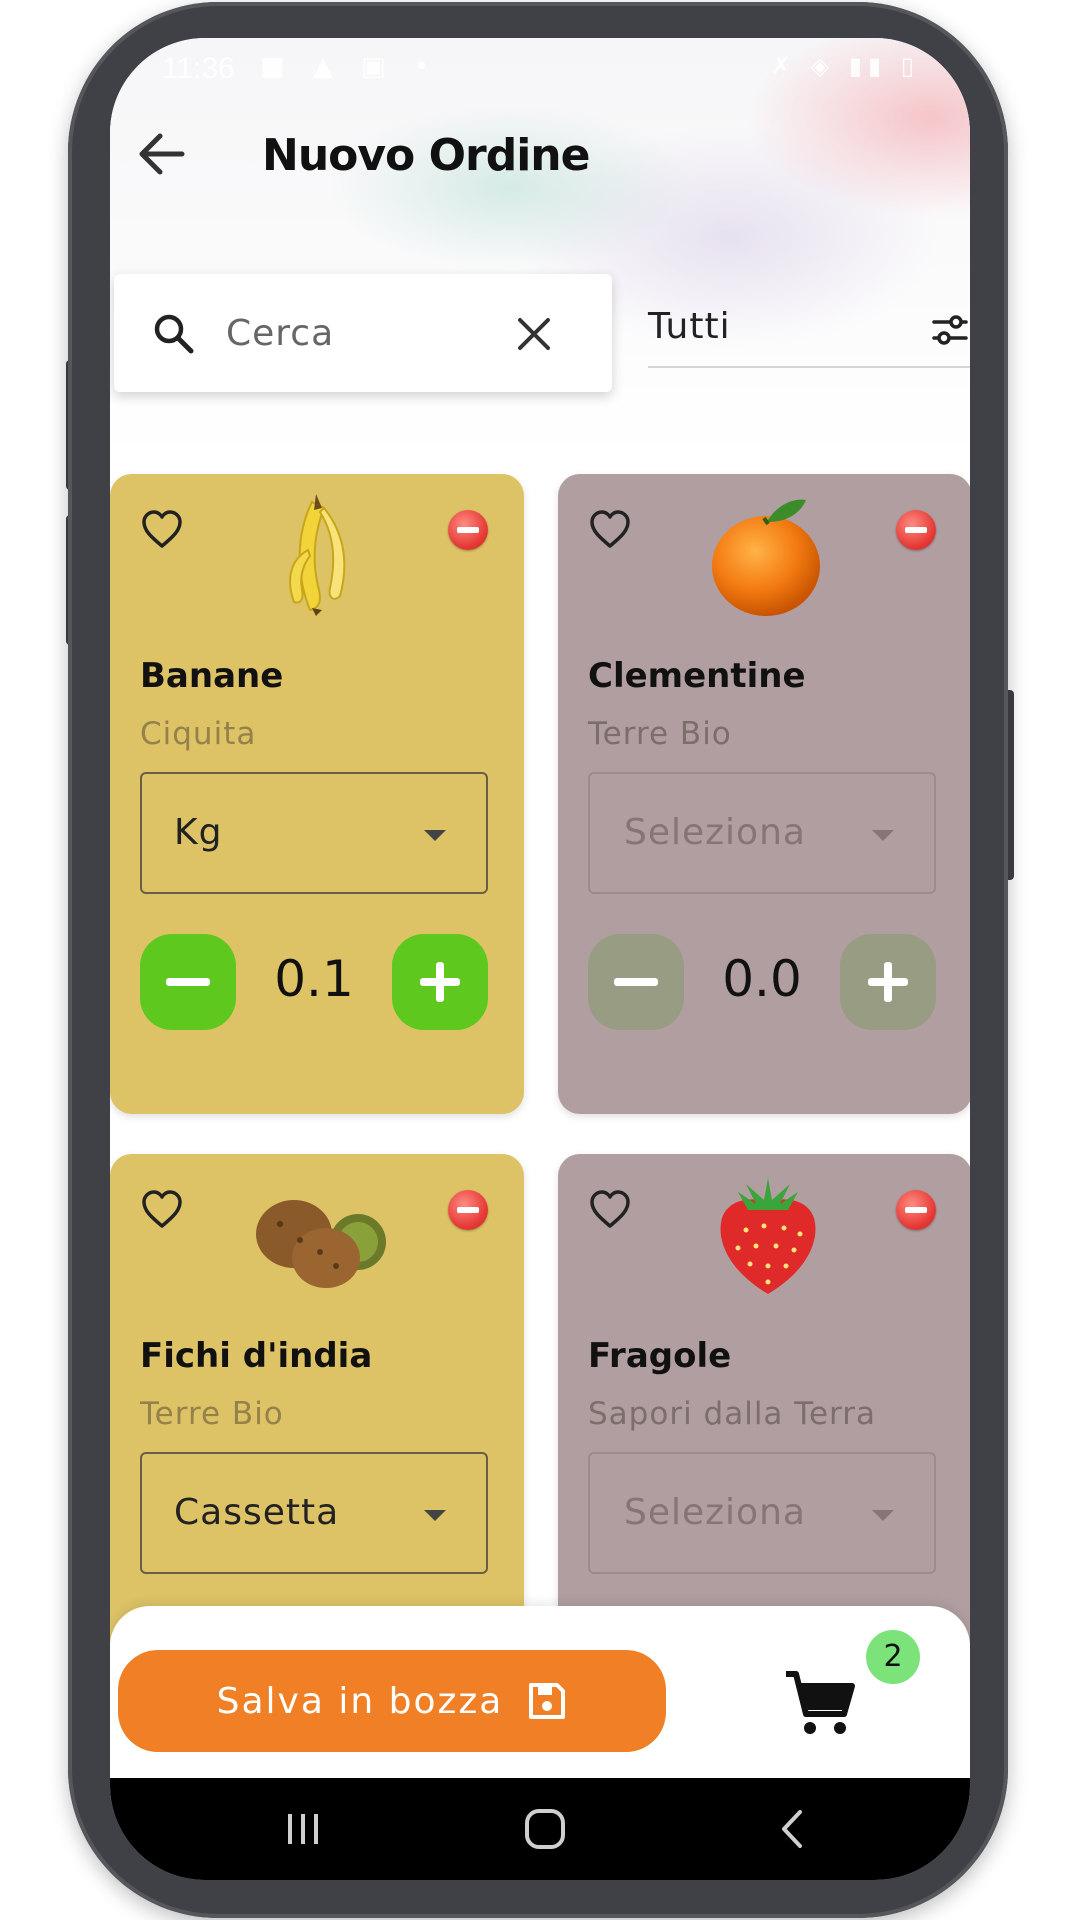 The image size is (1080, 1920). Describe the element at coordinates (547, 1701) in the screenshot. I see `floppy-disk-icon` at that location.